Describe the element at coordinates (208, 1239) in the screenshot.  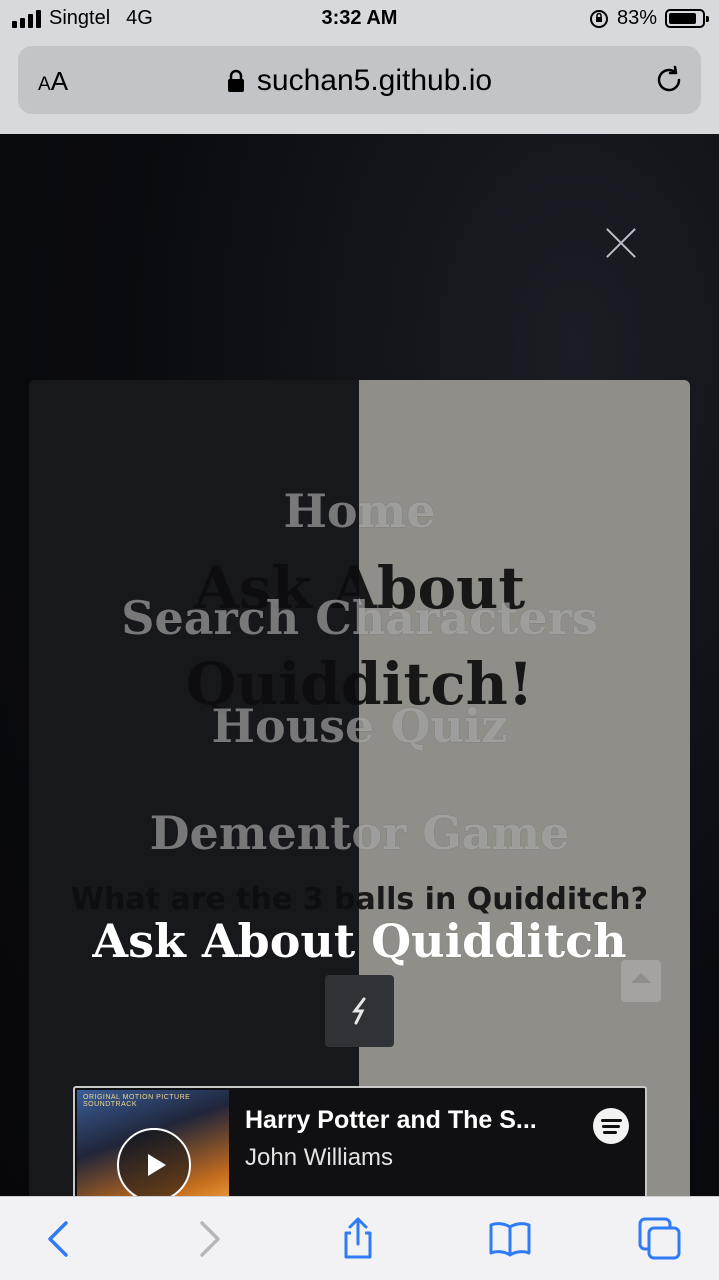
I see `forward-icon` at that location.